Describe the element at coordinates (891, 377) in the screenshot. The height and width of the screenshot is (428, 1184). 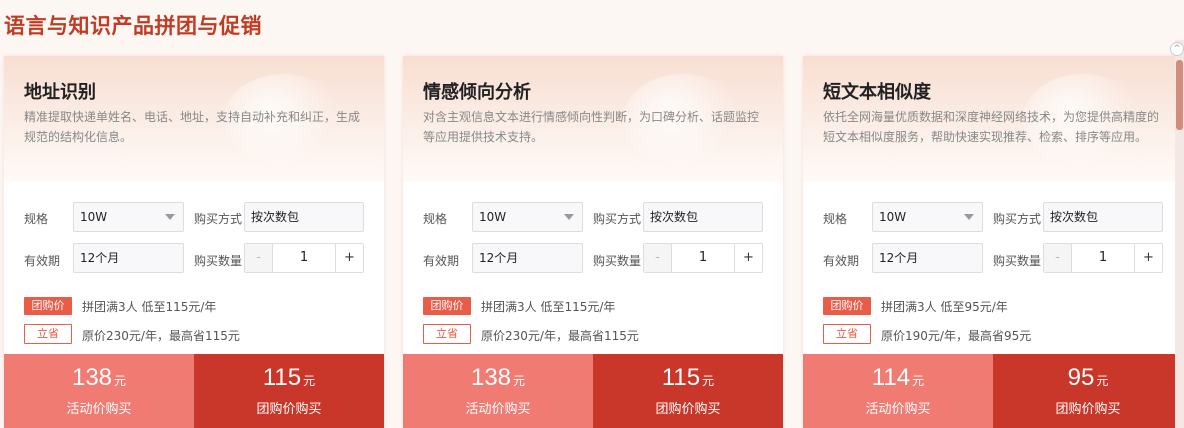
I see `activity-price: 114` at that location.